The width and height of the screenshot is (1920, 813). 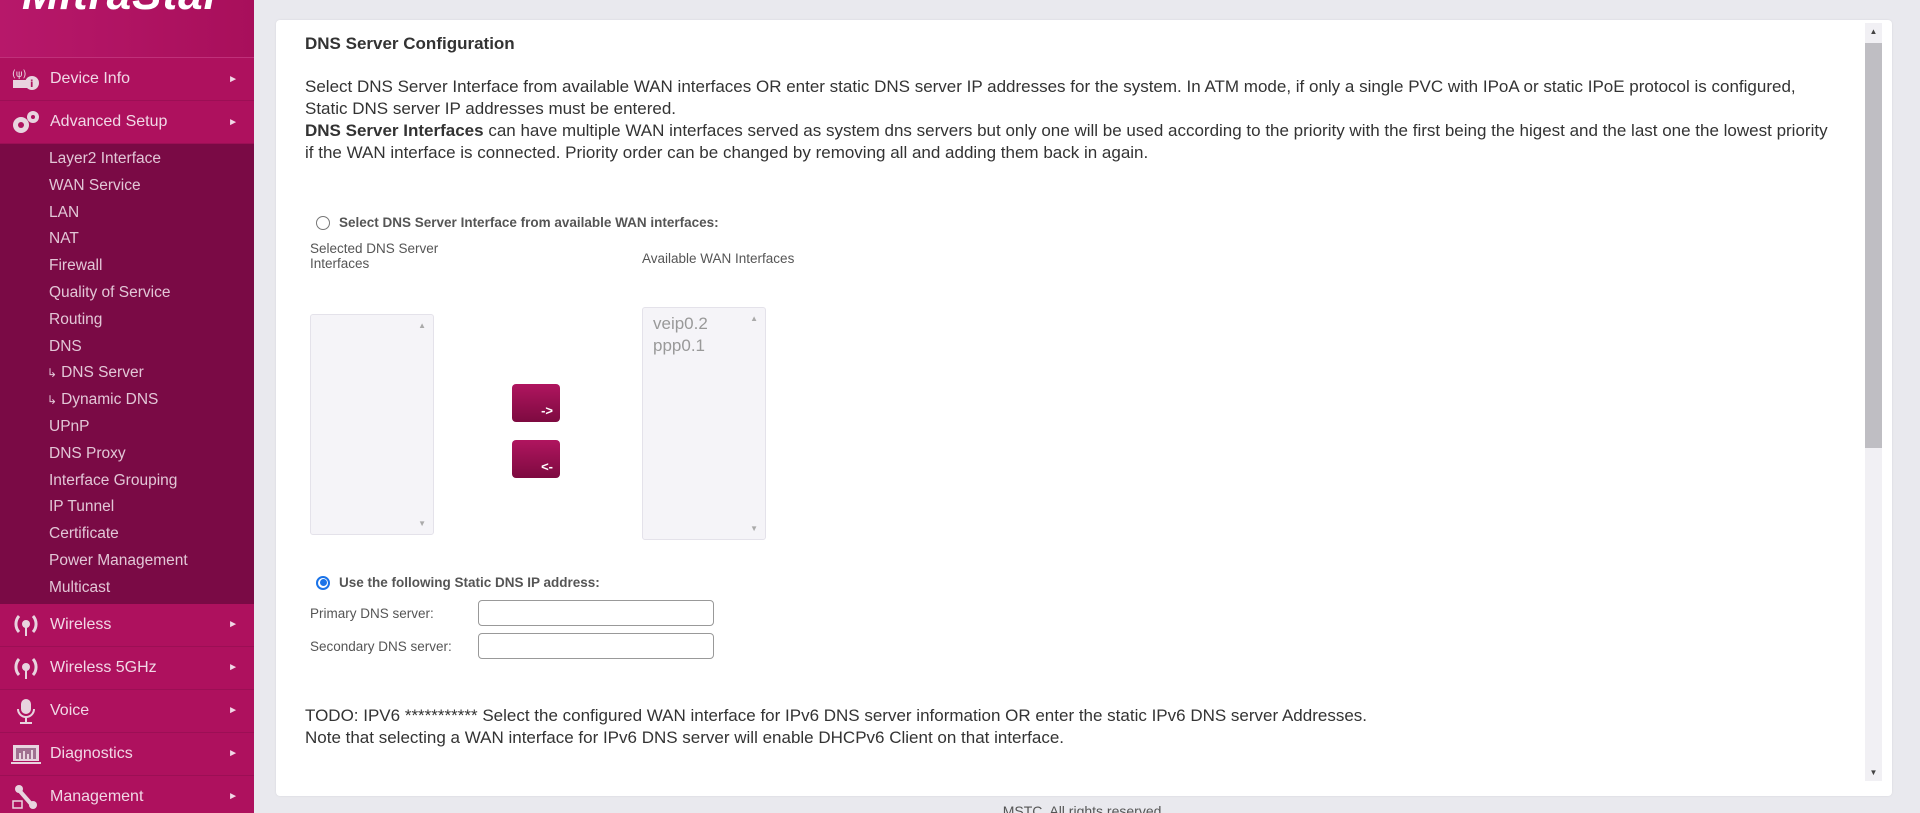 I want to click on radio-wan-interface, so click(x=323, y=222).